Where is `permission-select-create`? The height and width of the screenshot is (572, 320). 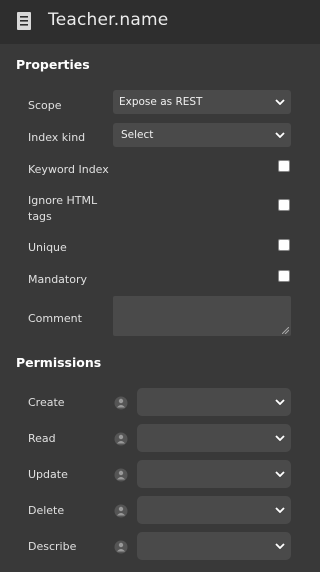
permission-select-create is located at coordinates (214, 402).